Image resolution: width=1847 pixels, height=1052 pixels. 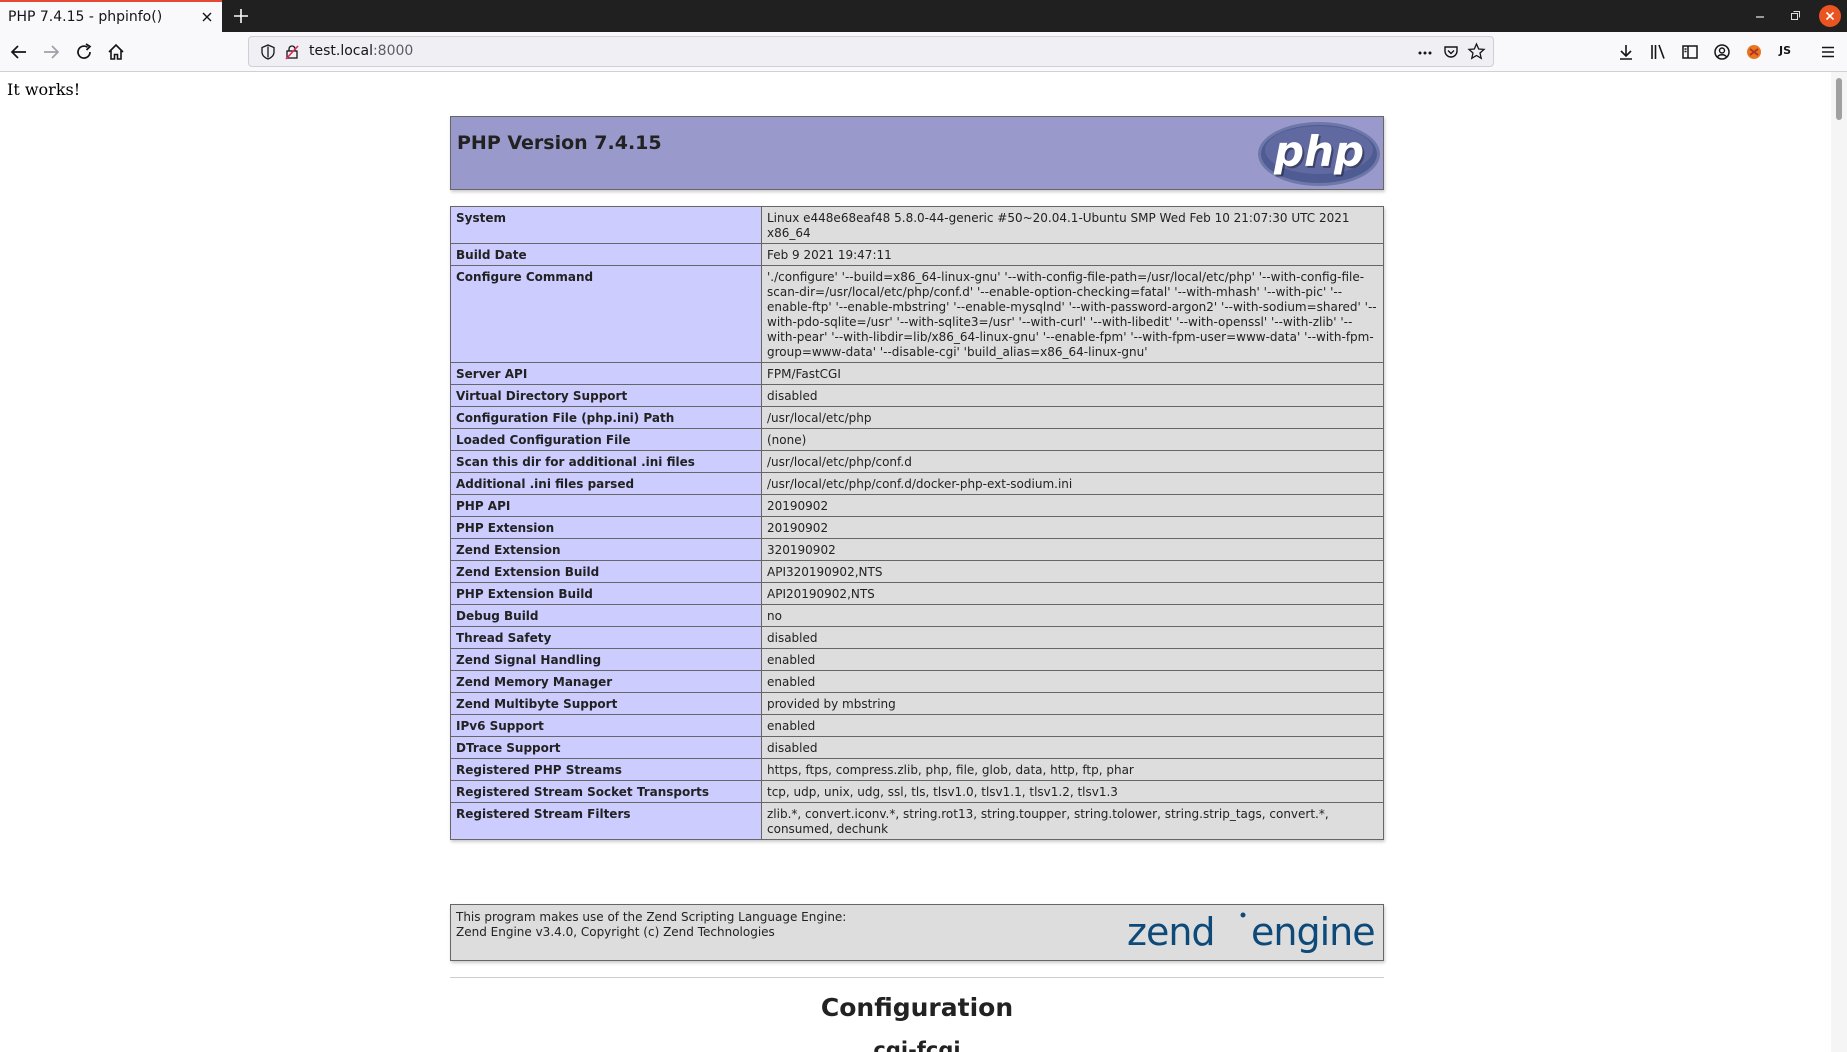 What do you see at coordinates (1839, 562) in the screenshot?
I see `vertical-scrollbar` at bounding box center [1839, 562].